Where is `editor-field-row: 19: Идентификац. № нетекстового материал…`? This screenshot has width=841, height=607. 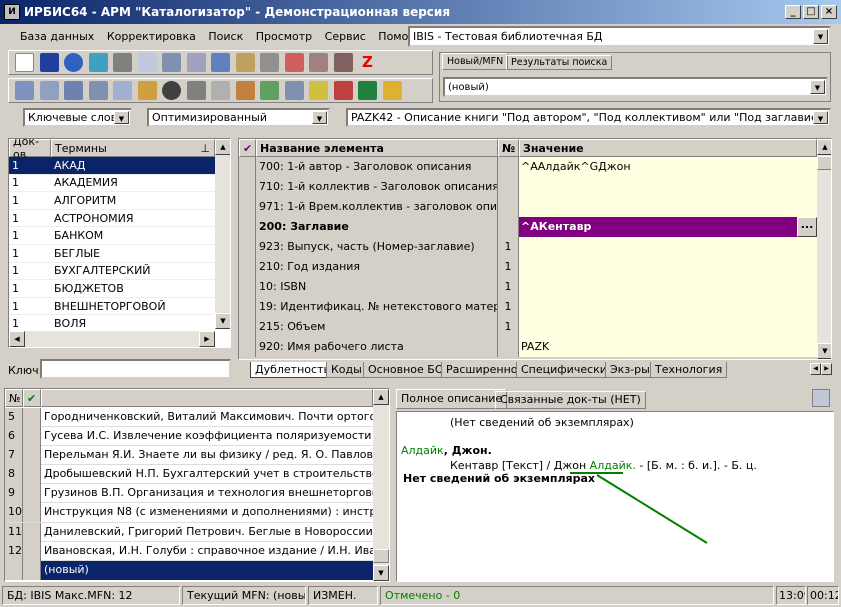 editor-field-row: 19: Идентификац. № нетекстового материал… is located at coordinates (528, 307).